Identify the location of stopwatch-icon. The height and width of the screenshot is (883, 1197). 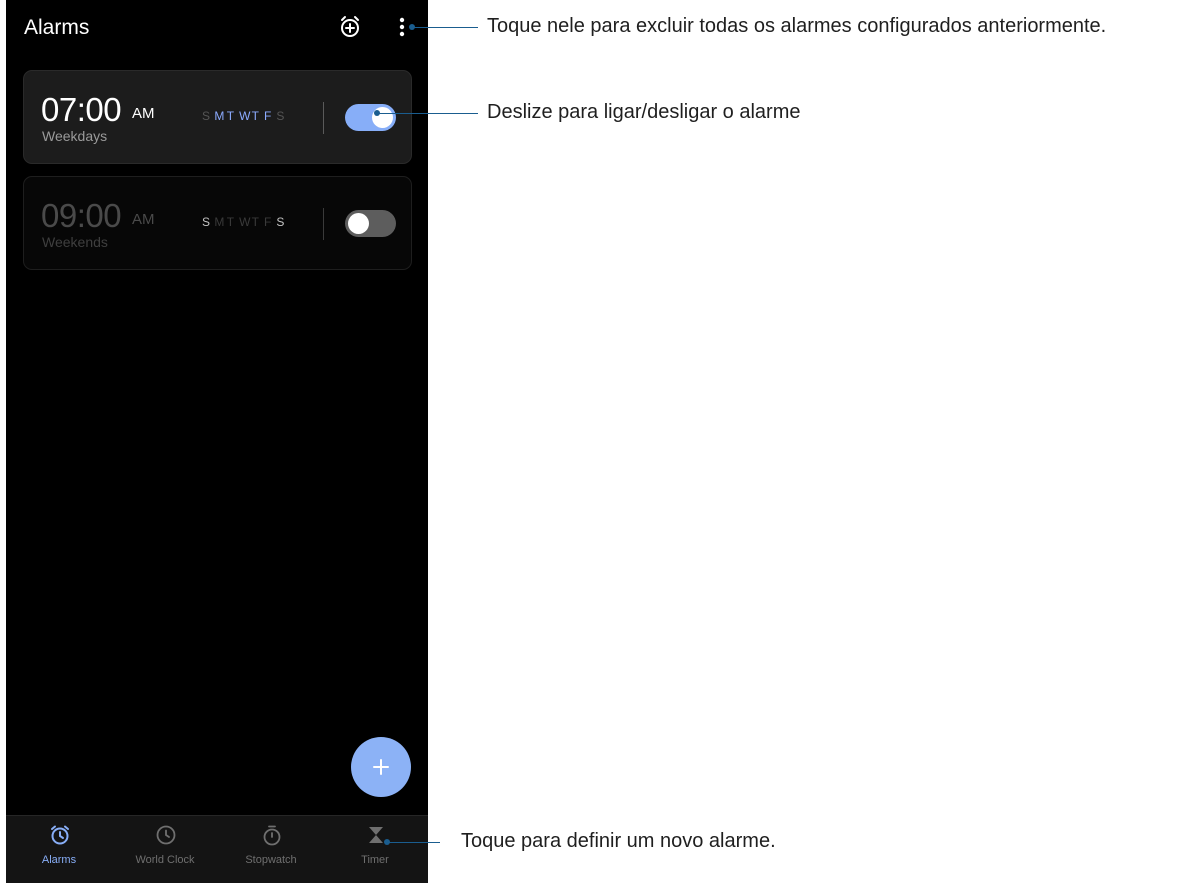
(272, 835).